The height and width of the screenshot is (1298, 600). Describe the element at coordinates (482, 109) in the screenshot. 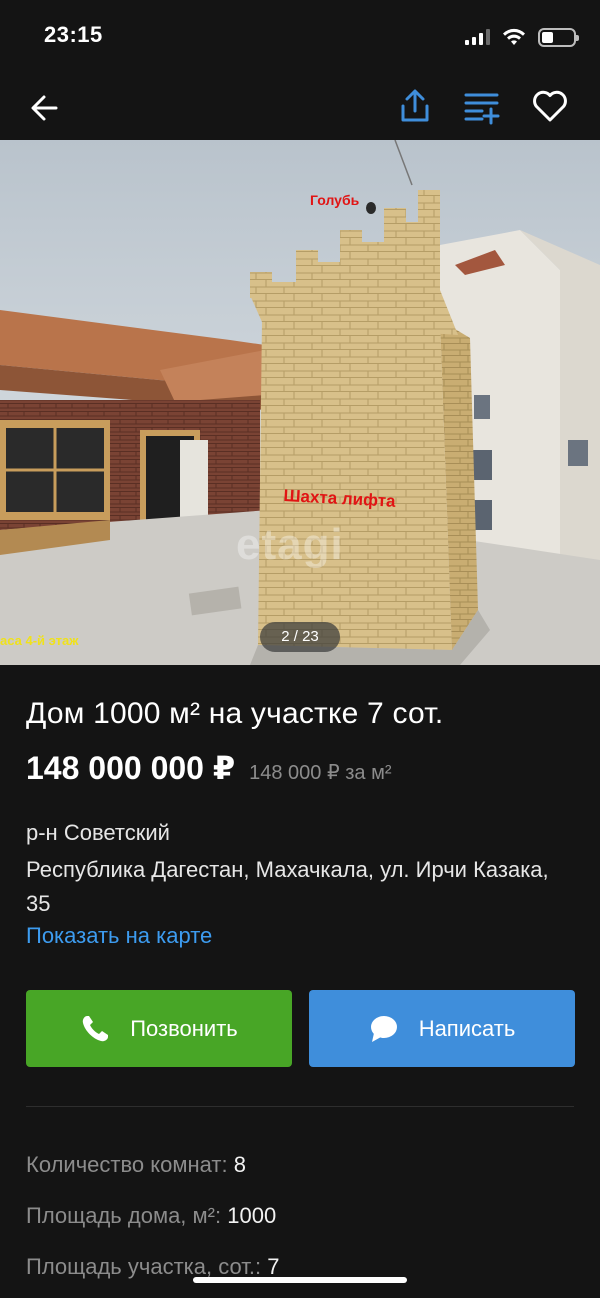

I see `compare-list-icon` at that location.